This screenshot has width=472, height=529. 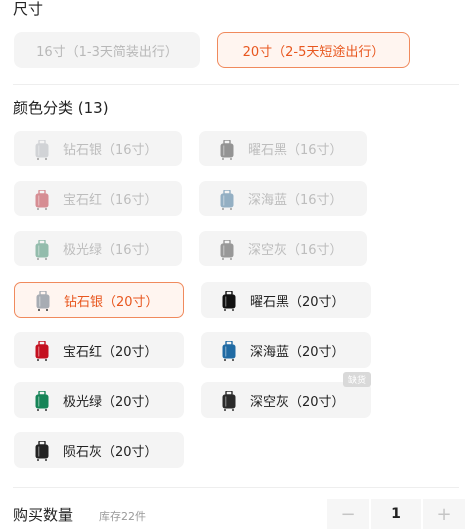 I want to click on color-title: 颜色分类 (13), so click(x=61, y=108).